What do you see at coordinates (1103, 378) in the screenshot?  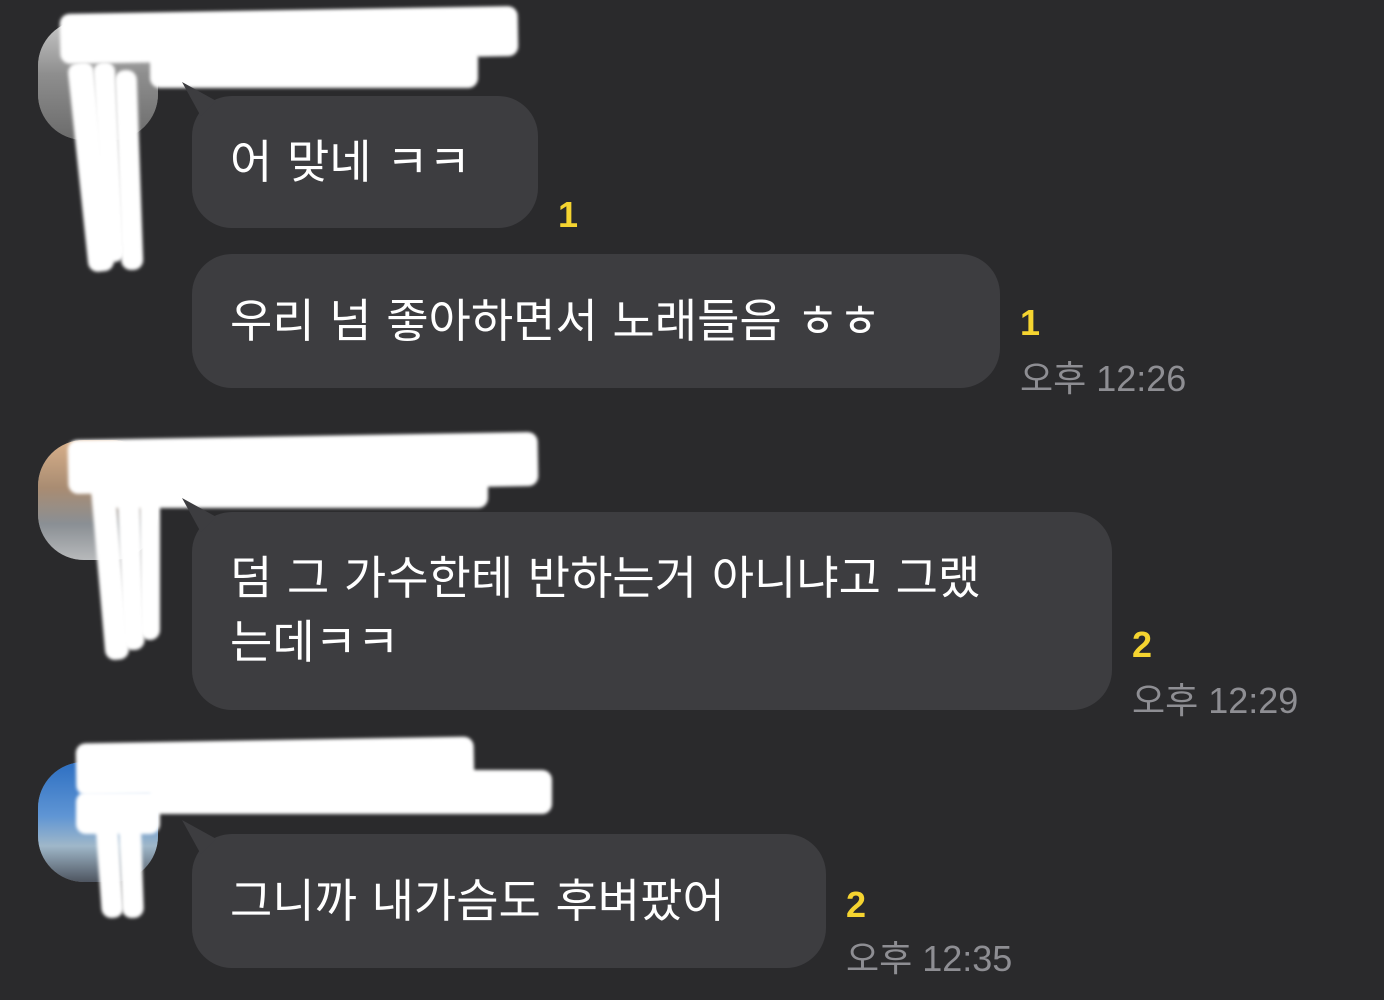 I see `message-timestamp: 오후 12:26` at bounding box center [1103, 378].